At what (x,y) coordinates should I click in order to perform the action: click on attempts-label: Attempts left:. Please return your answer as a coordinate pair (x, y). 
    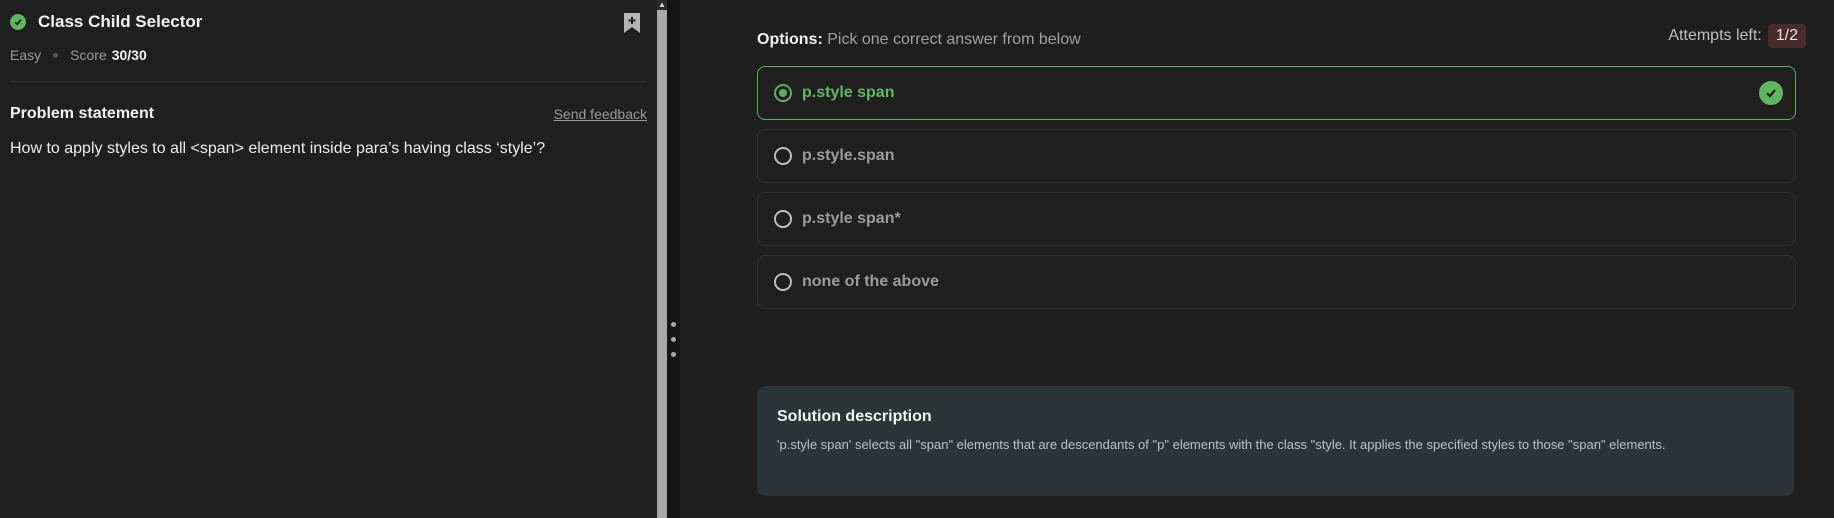
    Looking at the image, I should click on (1715, 35).